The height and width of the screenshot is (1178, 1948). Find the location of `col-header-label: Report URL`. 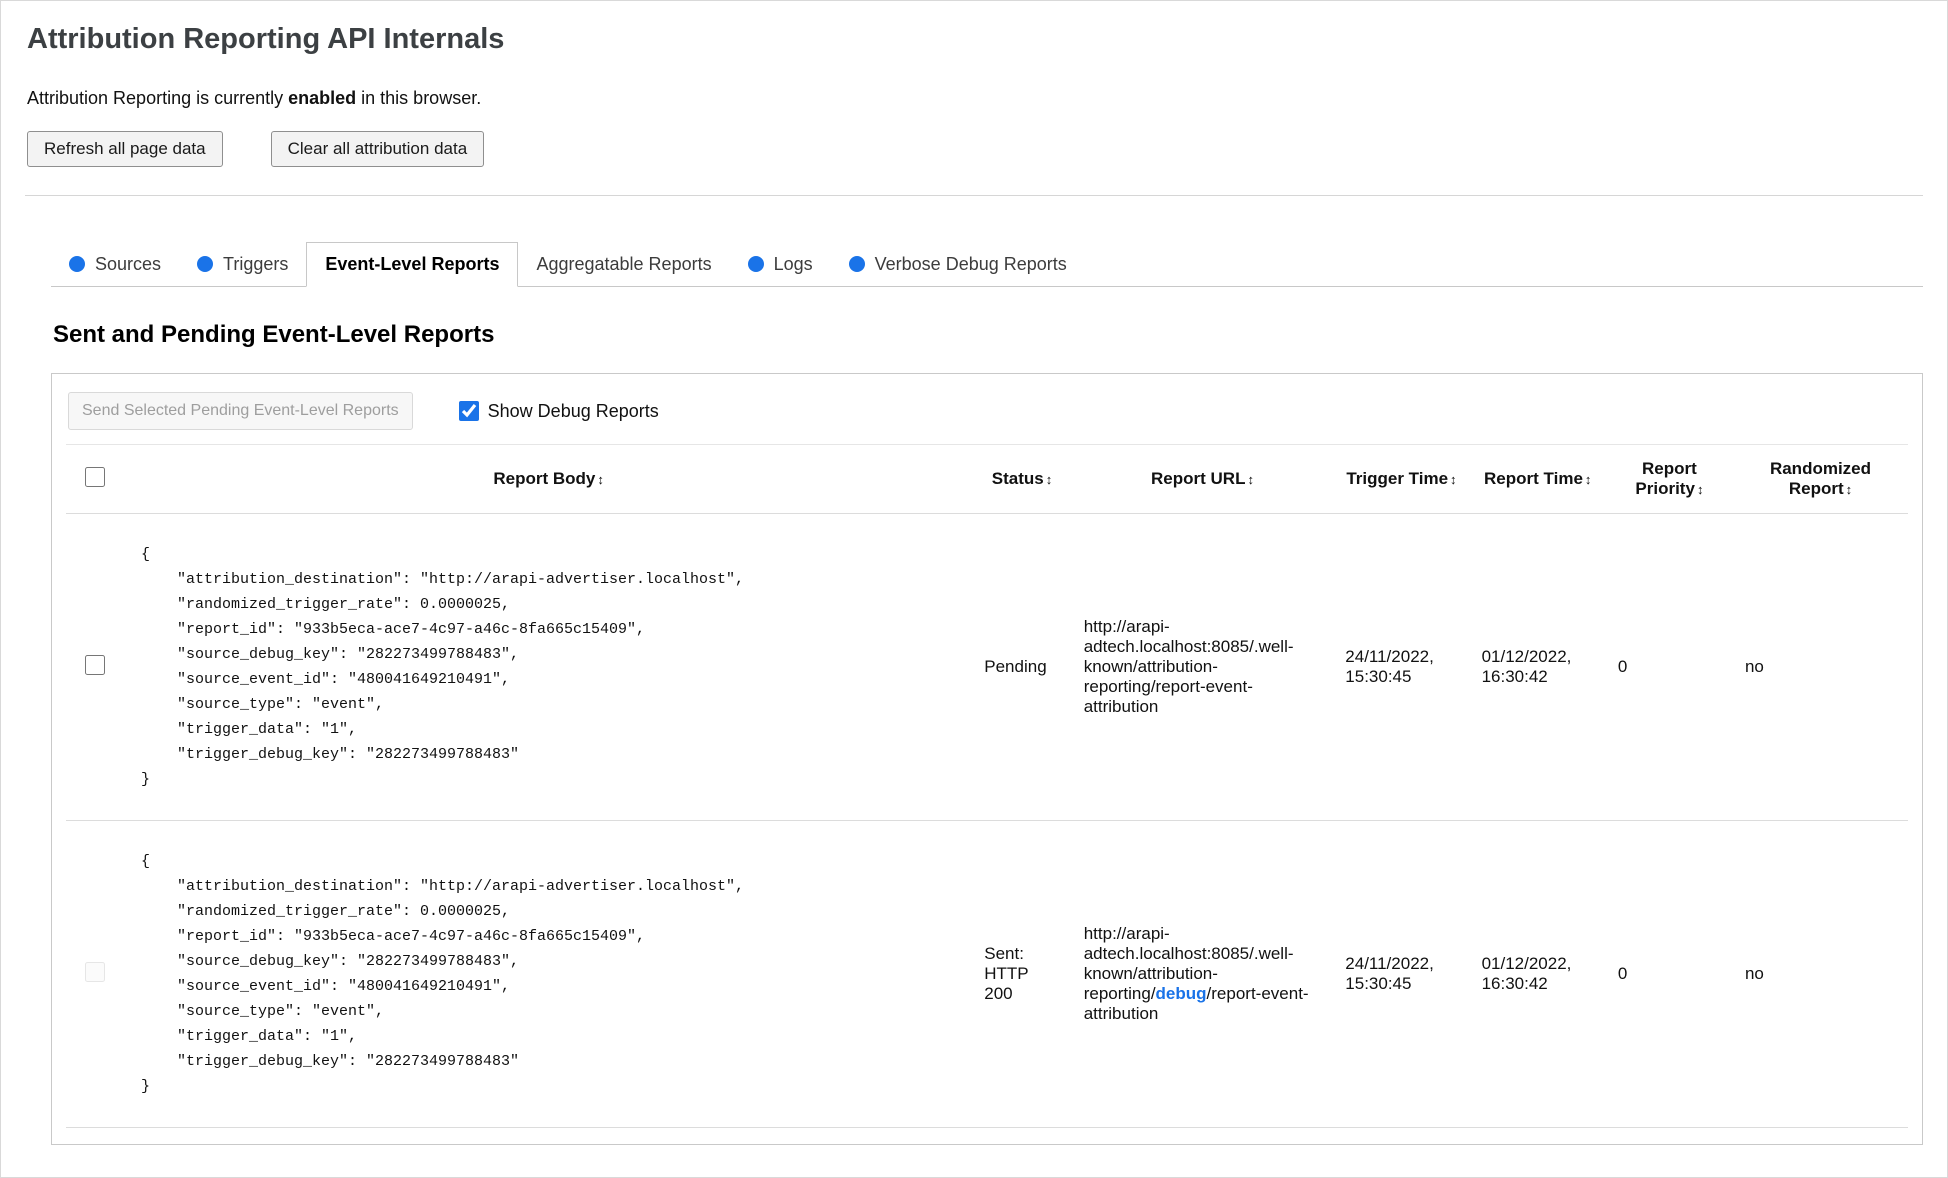

col-header-label: Report URL is located at coordinates (1198, 478).